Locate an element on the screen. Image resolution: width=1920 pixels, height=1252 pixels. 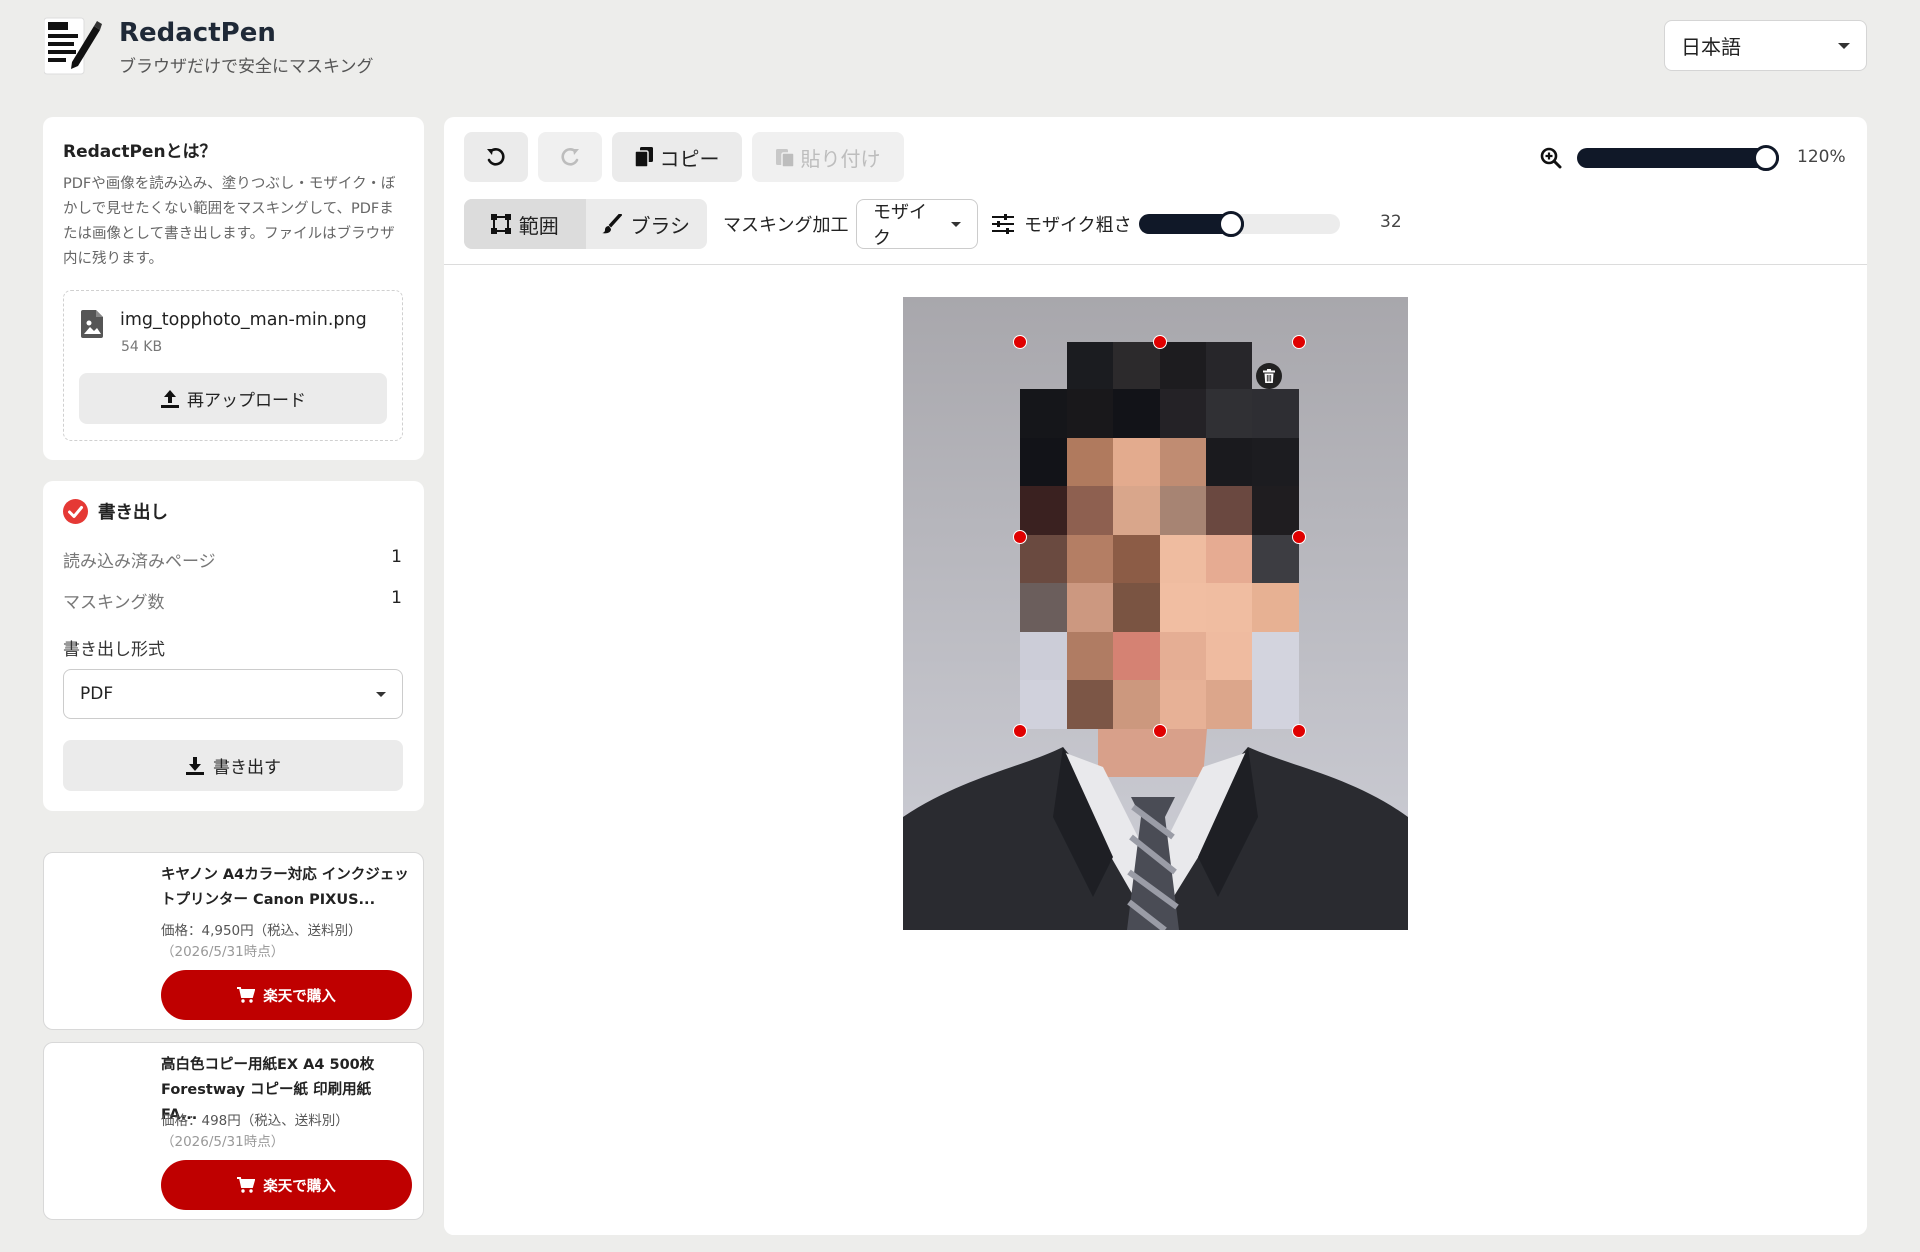
format-label: 書き出し形式 is located at coordinates (114, 650).